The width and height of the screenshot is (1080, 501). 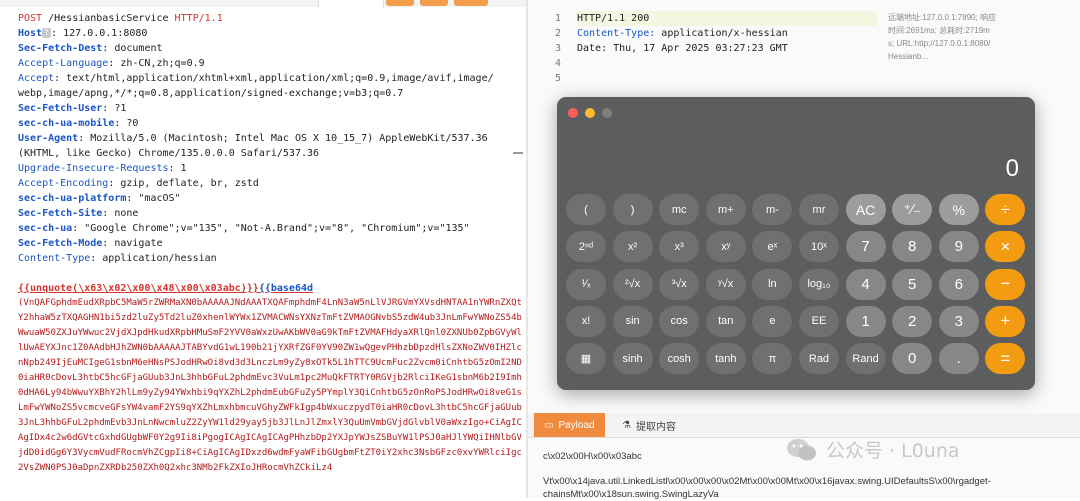 What do you see at coordinates (958, 209) in the screenshot?
I see `calc-key: %` at bounding box center [958, 209].